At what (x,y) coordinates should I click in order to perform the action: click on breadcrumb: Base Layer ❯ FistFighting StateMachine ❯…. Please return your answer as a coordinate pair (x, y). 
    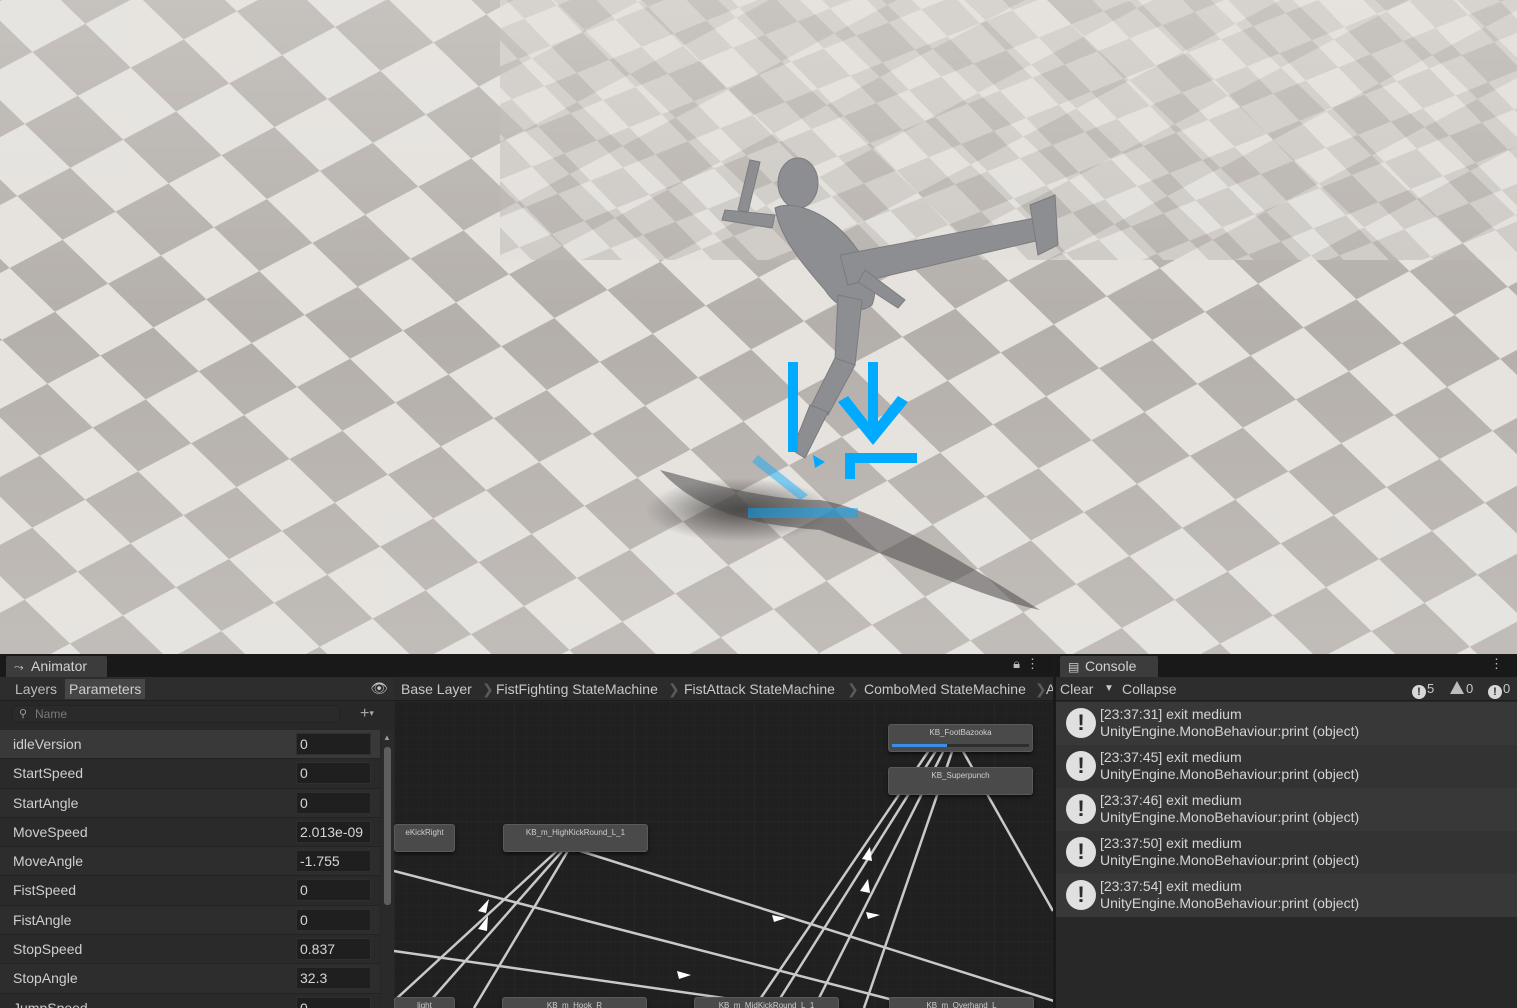
    Looking at the image, I should click on (723, 689).